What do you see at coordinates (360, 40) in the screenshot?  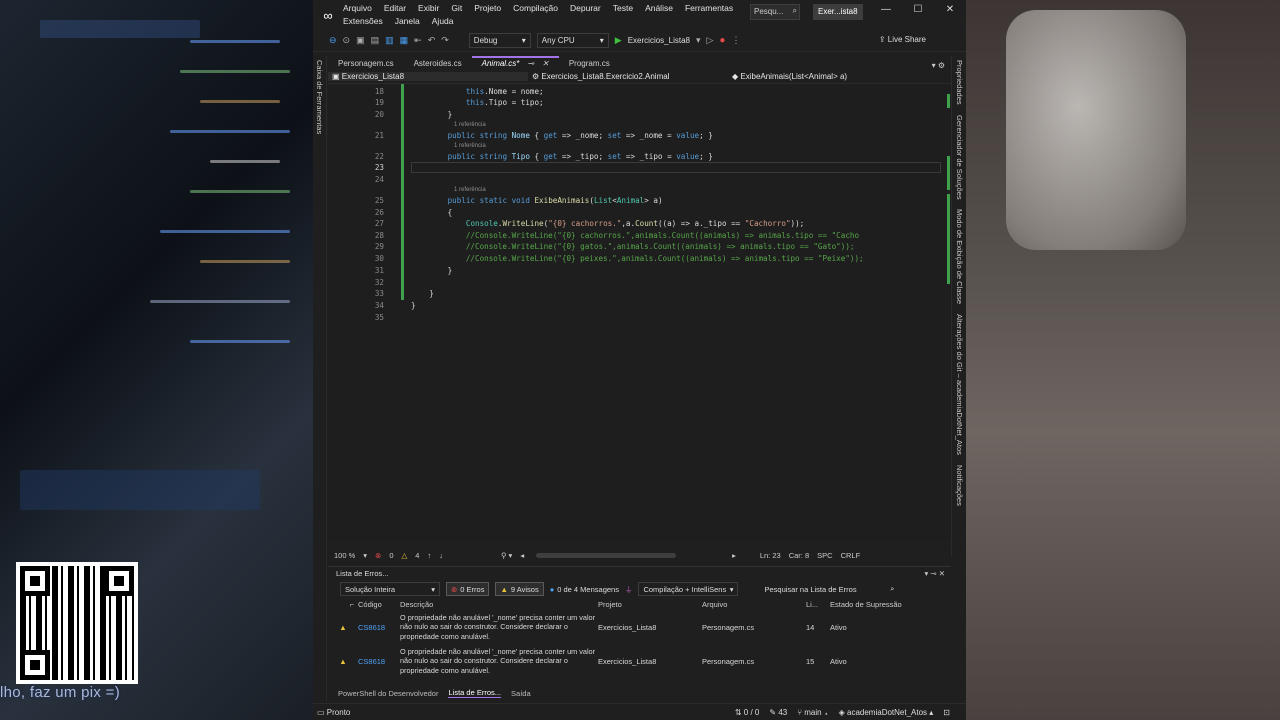 I see `new-item-icon: ▣` at bounding box center [360, 40].